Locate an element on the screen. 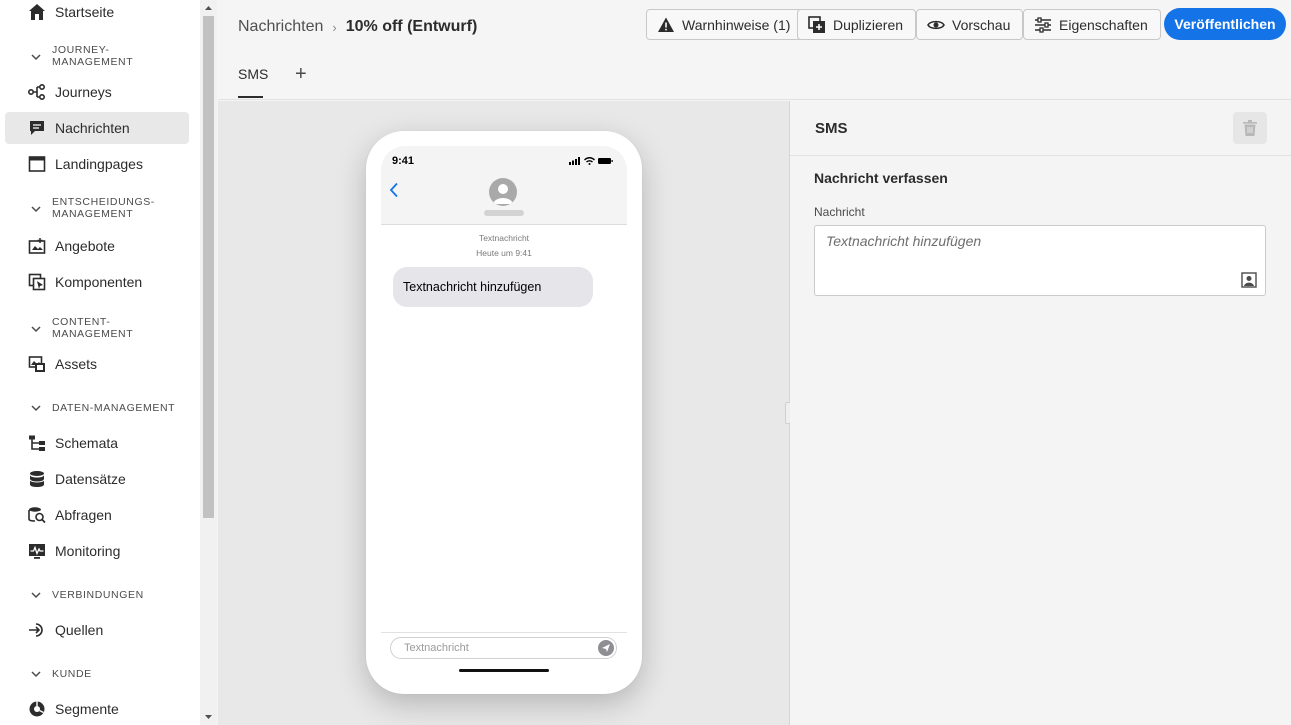 The height and width of the screenshot is (725, 1291). sidebar-item-label: Angebote is located at coordinates (85, 246).